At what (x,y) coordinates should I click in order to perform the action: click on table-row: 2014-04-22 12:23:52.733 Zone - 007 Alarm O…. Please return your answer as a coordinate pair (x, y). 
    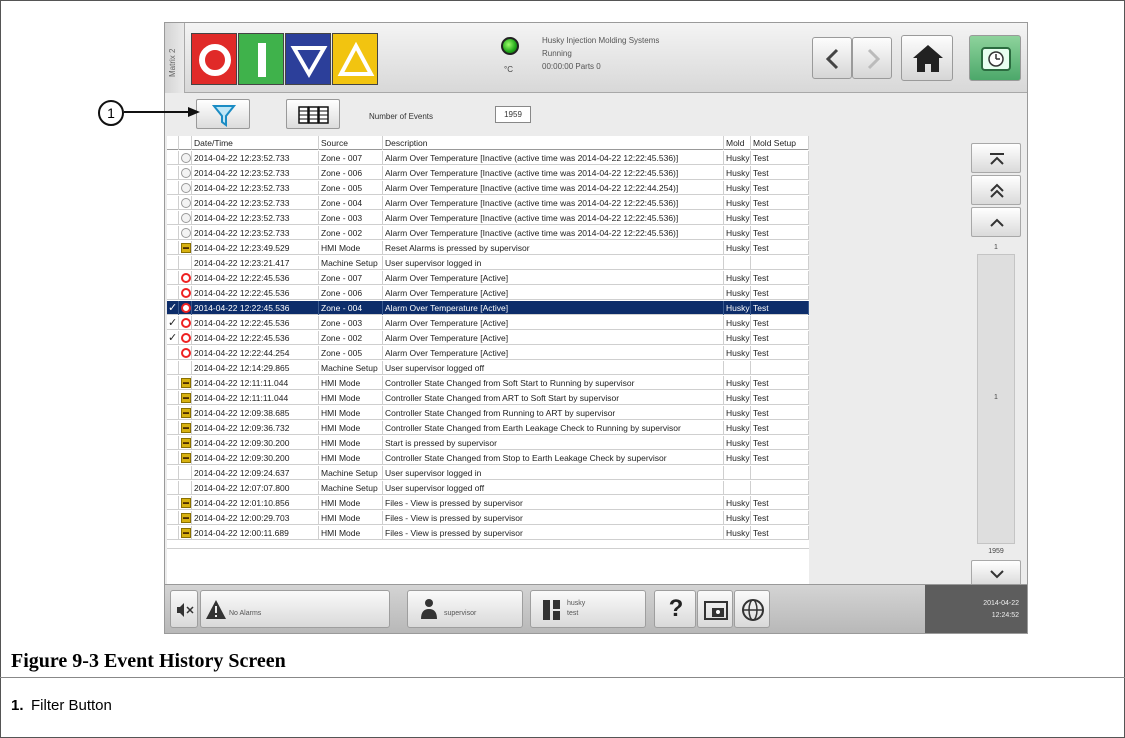
    Looking at the image, I should click on (488, 158).